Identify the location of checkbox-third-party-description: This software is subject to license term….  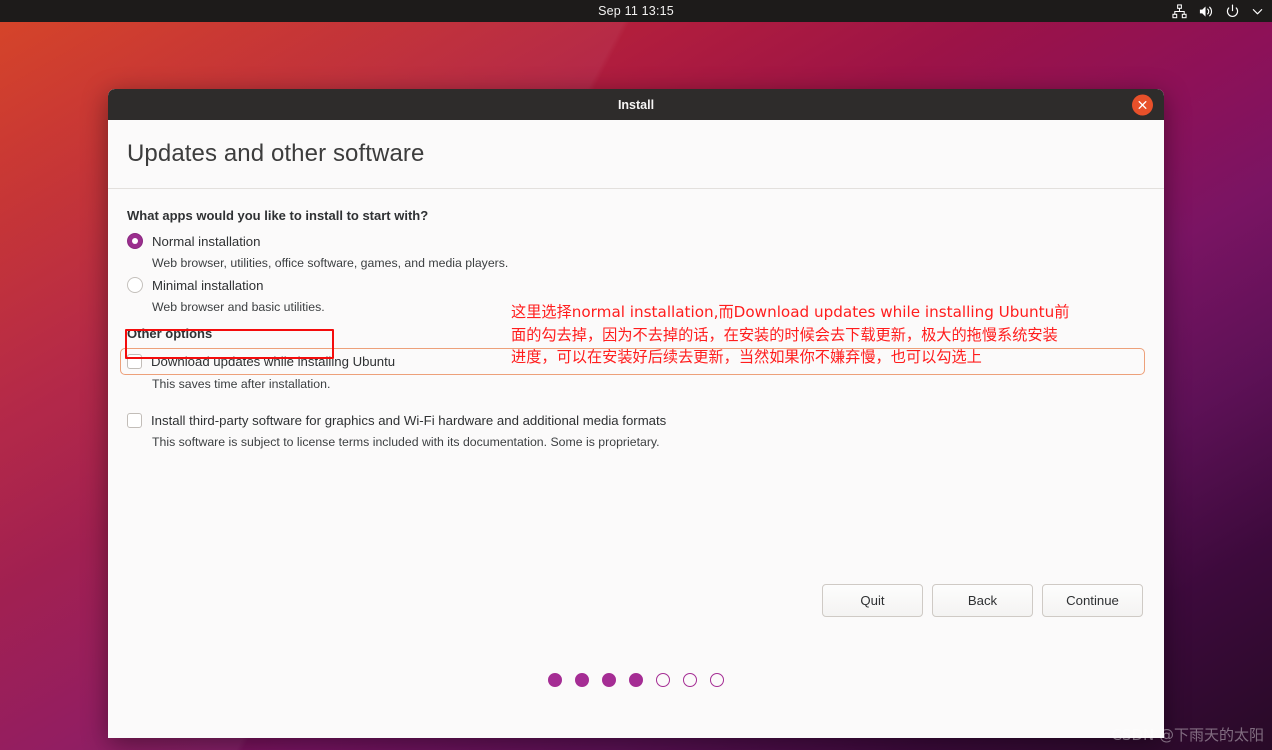
(406, 442).